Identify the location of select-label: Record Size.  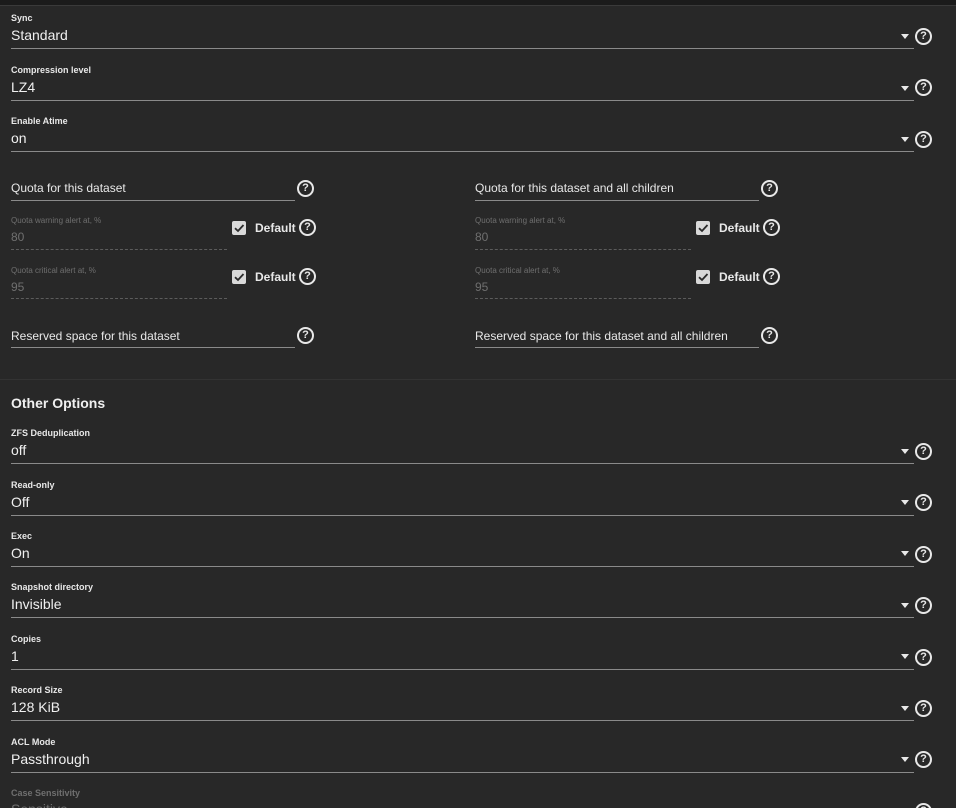
(37, 690).